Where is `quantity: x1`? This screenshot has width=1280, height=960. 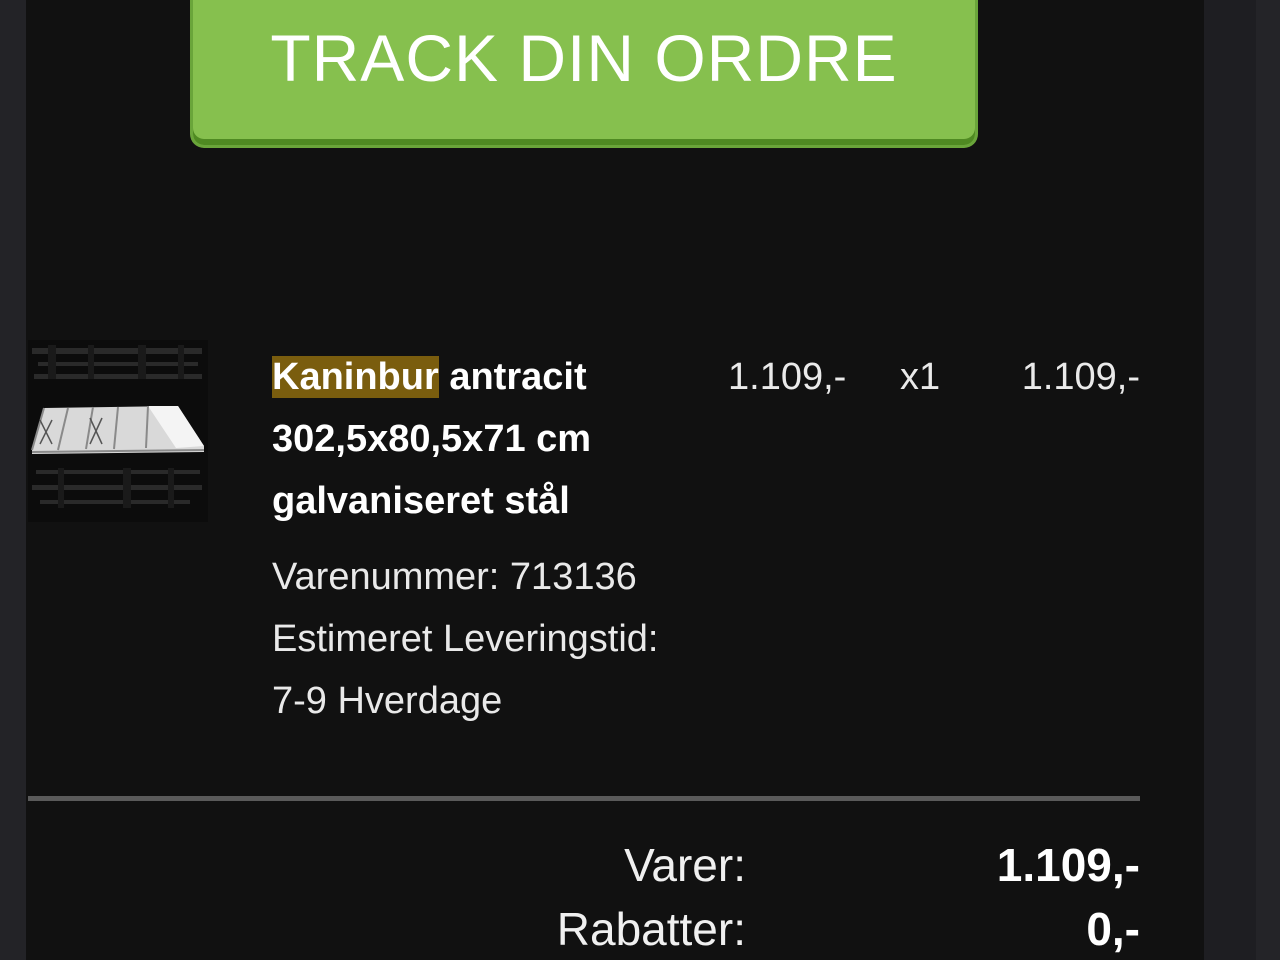 quantity: x1 is located at coordinates (920, 377).